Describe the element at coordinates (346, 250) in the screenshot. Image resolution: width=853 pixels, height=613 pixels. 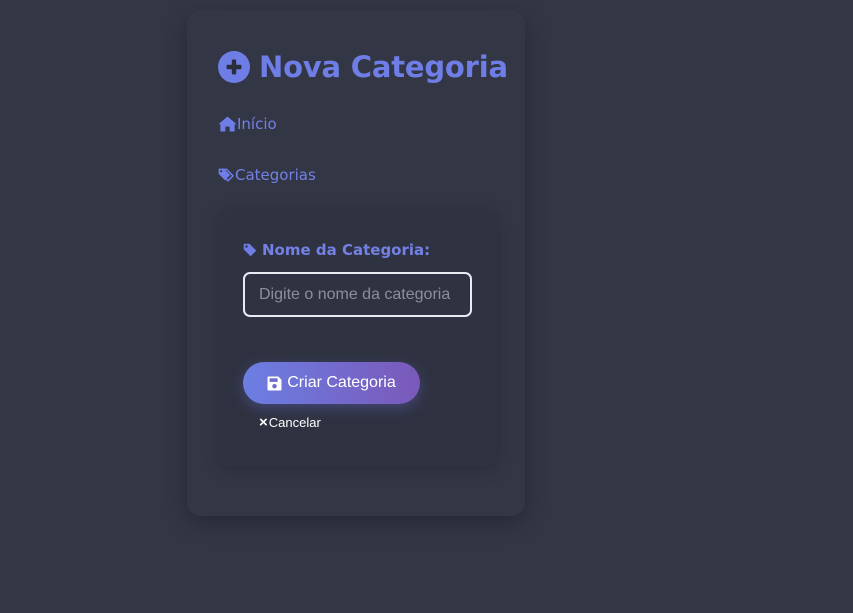
I see `category-name-label-text: Nome da Categoria:` at that location.